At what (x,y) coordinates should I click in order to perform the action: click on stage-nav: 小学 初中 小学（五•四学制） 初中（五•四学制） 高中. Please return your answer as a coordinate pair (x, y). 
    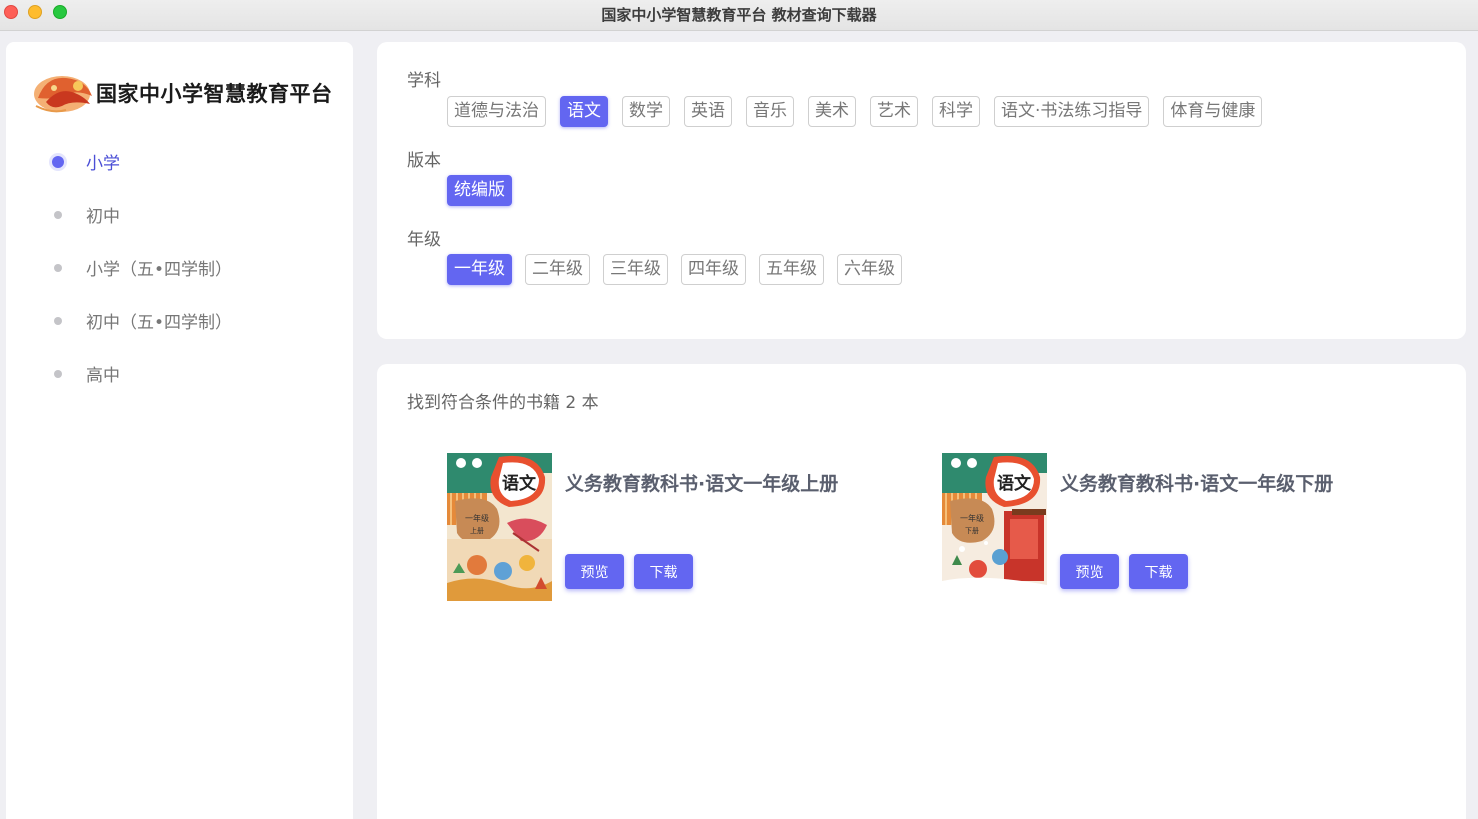
    Looking at the image, I should click on (179, 267).